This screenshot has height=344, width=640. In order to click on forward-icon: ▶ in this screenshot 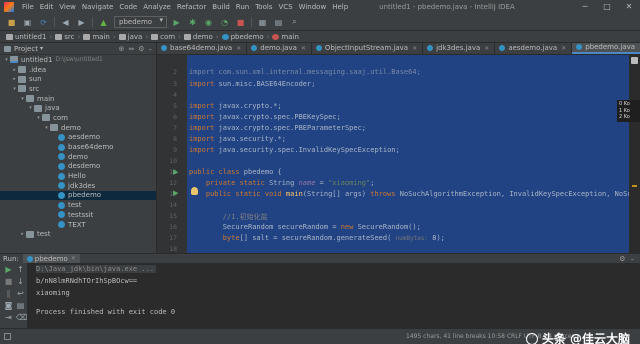, I will do `click(81, 22)`.